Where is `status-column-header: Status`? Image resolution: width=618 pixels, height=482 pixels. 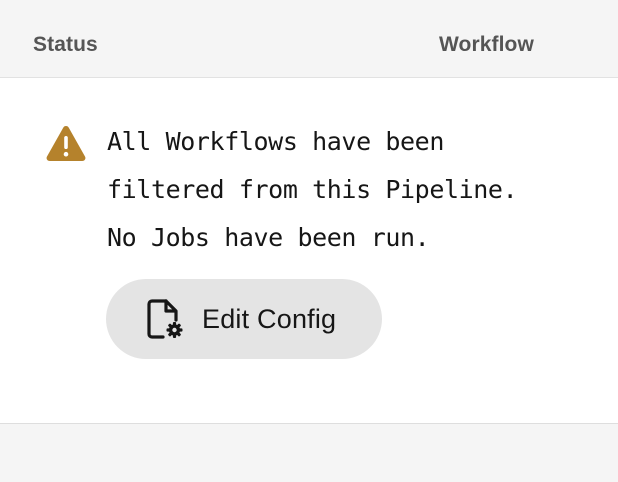
status-column-header: Status is located at coordinates (65, 44).